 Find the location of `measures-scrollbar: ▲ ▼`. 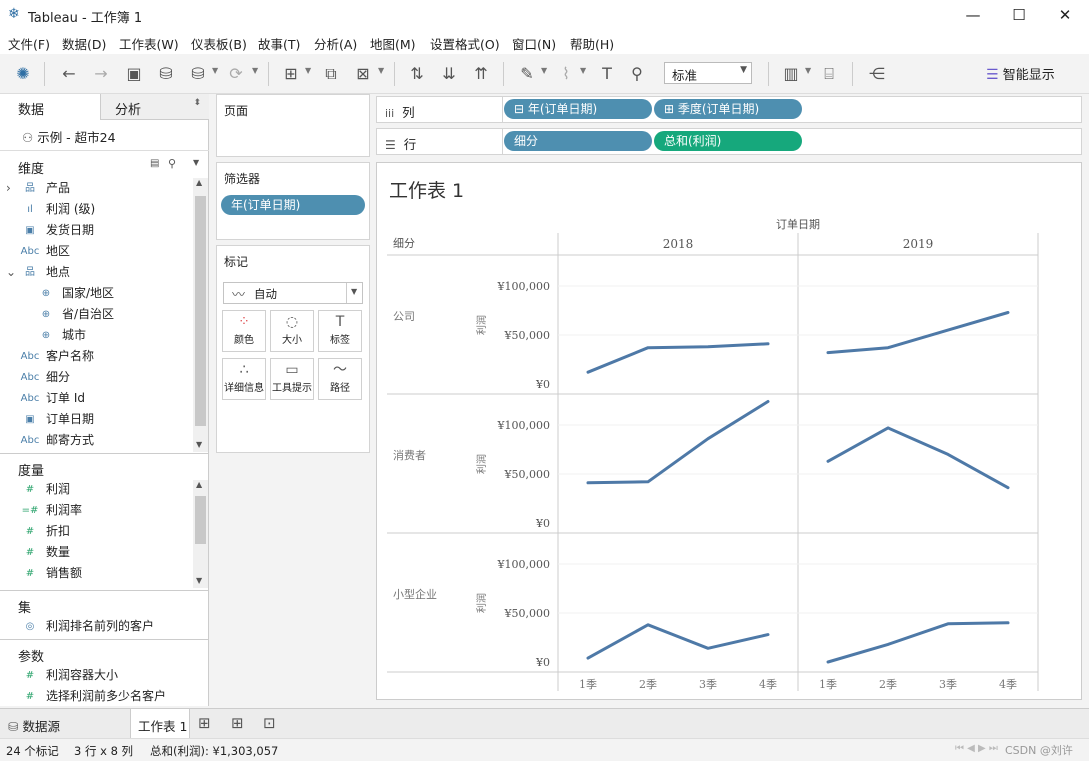

measures-scrollbar: ▲ ▼ is located at coordinates (200, 534).